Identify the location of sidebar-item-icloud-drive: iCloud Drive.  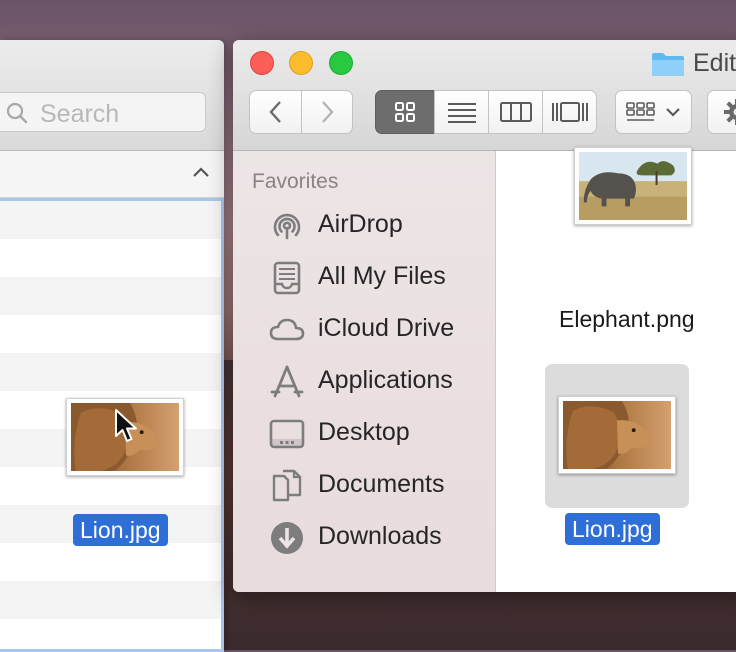
(364, 330).